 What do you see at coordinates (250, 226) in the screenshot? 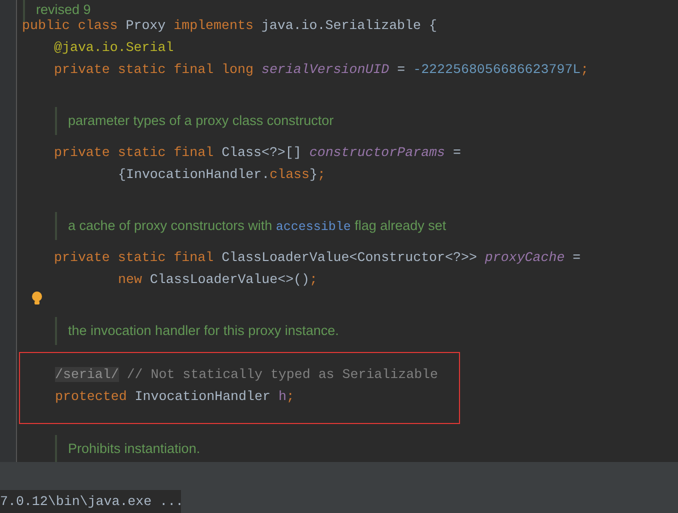
I see `doc-comment: a cache of proxy constructors with accessible flag already set` at bounding box center [250, 226].